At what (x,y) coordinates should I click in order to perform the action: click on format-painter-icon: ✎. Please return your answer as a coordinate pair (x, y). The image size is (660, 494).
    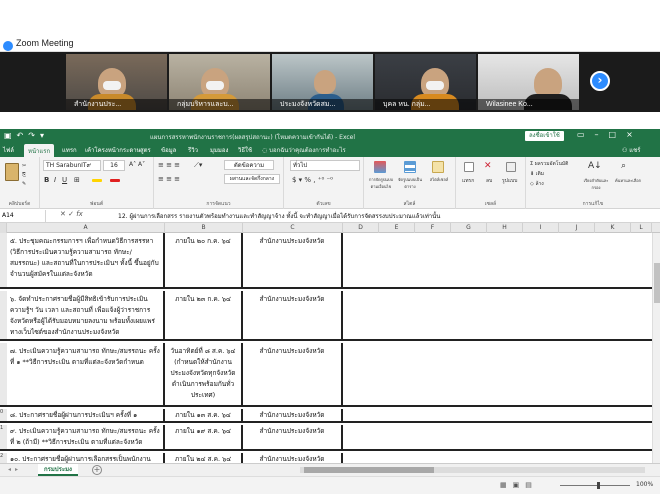
    Looking at the image, I should click on (24, 184).